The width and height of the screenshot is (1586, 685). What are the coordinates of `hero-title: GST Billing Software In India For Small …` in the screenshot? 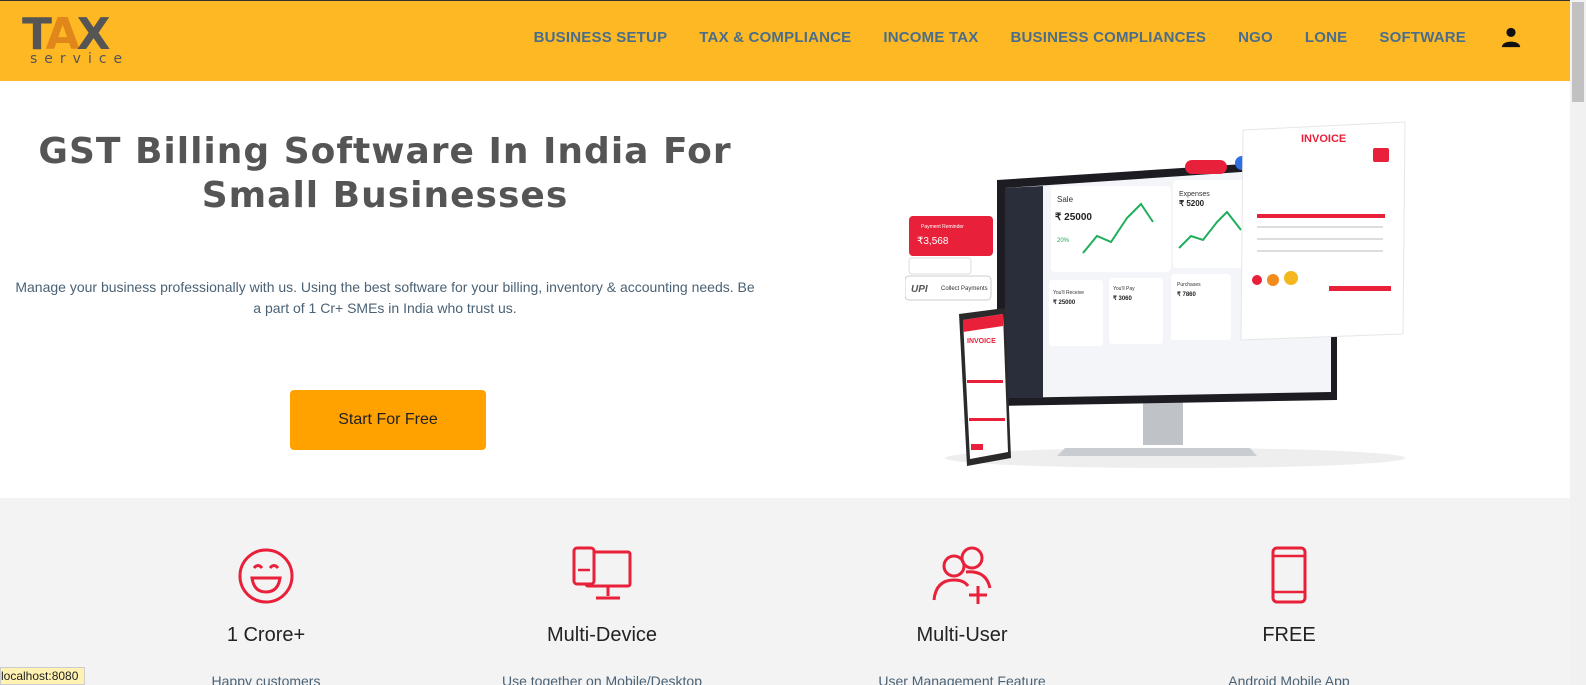 It's located at (385, 173).